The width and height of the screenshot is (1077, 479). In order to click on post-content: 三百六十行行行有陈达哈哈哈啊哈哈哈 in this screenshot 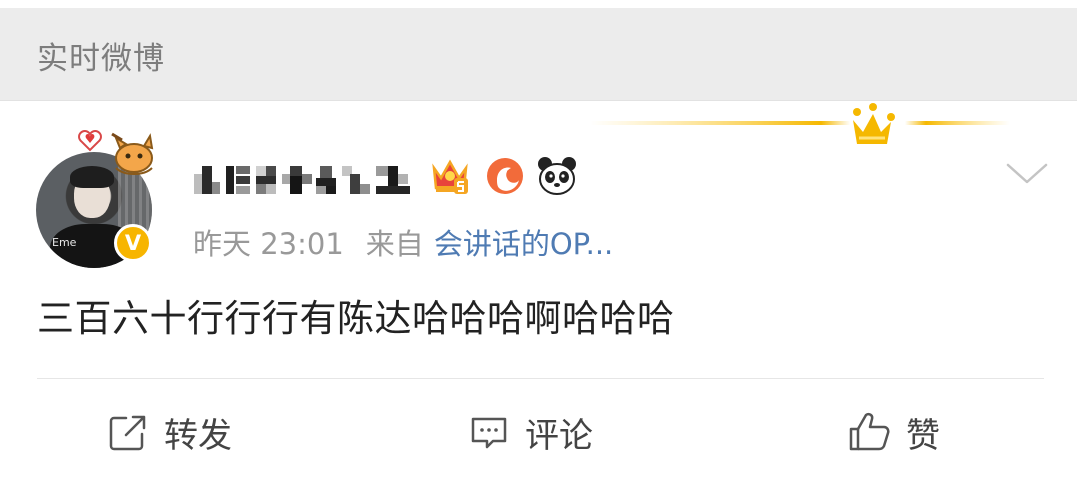, I will do `click(356, 318)`.